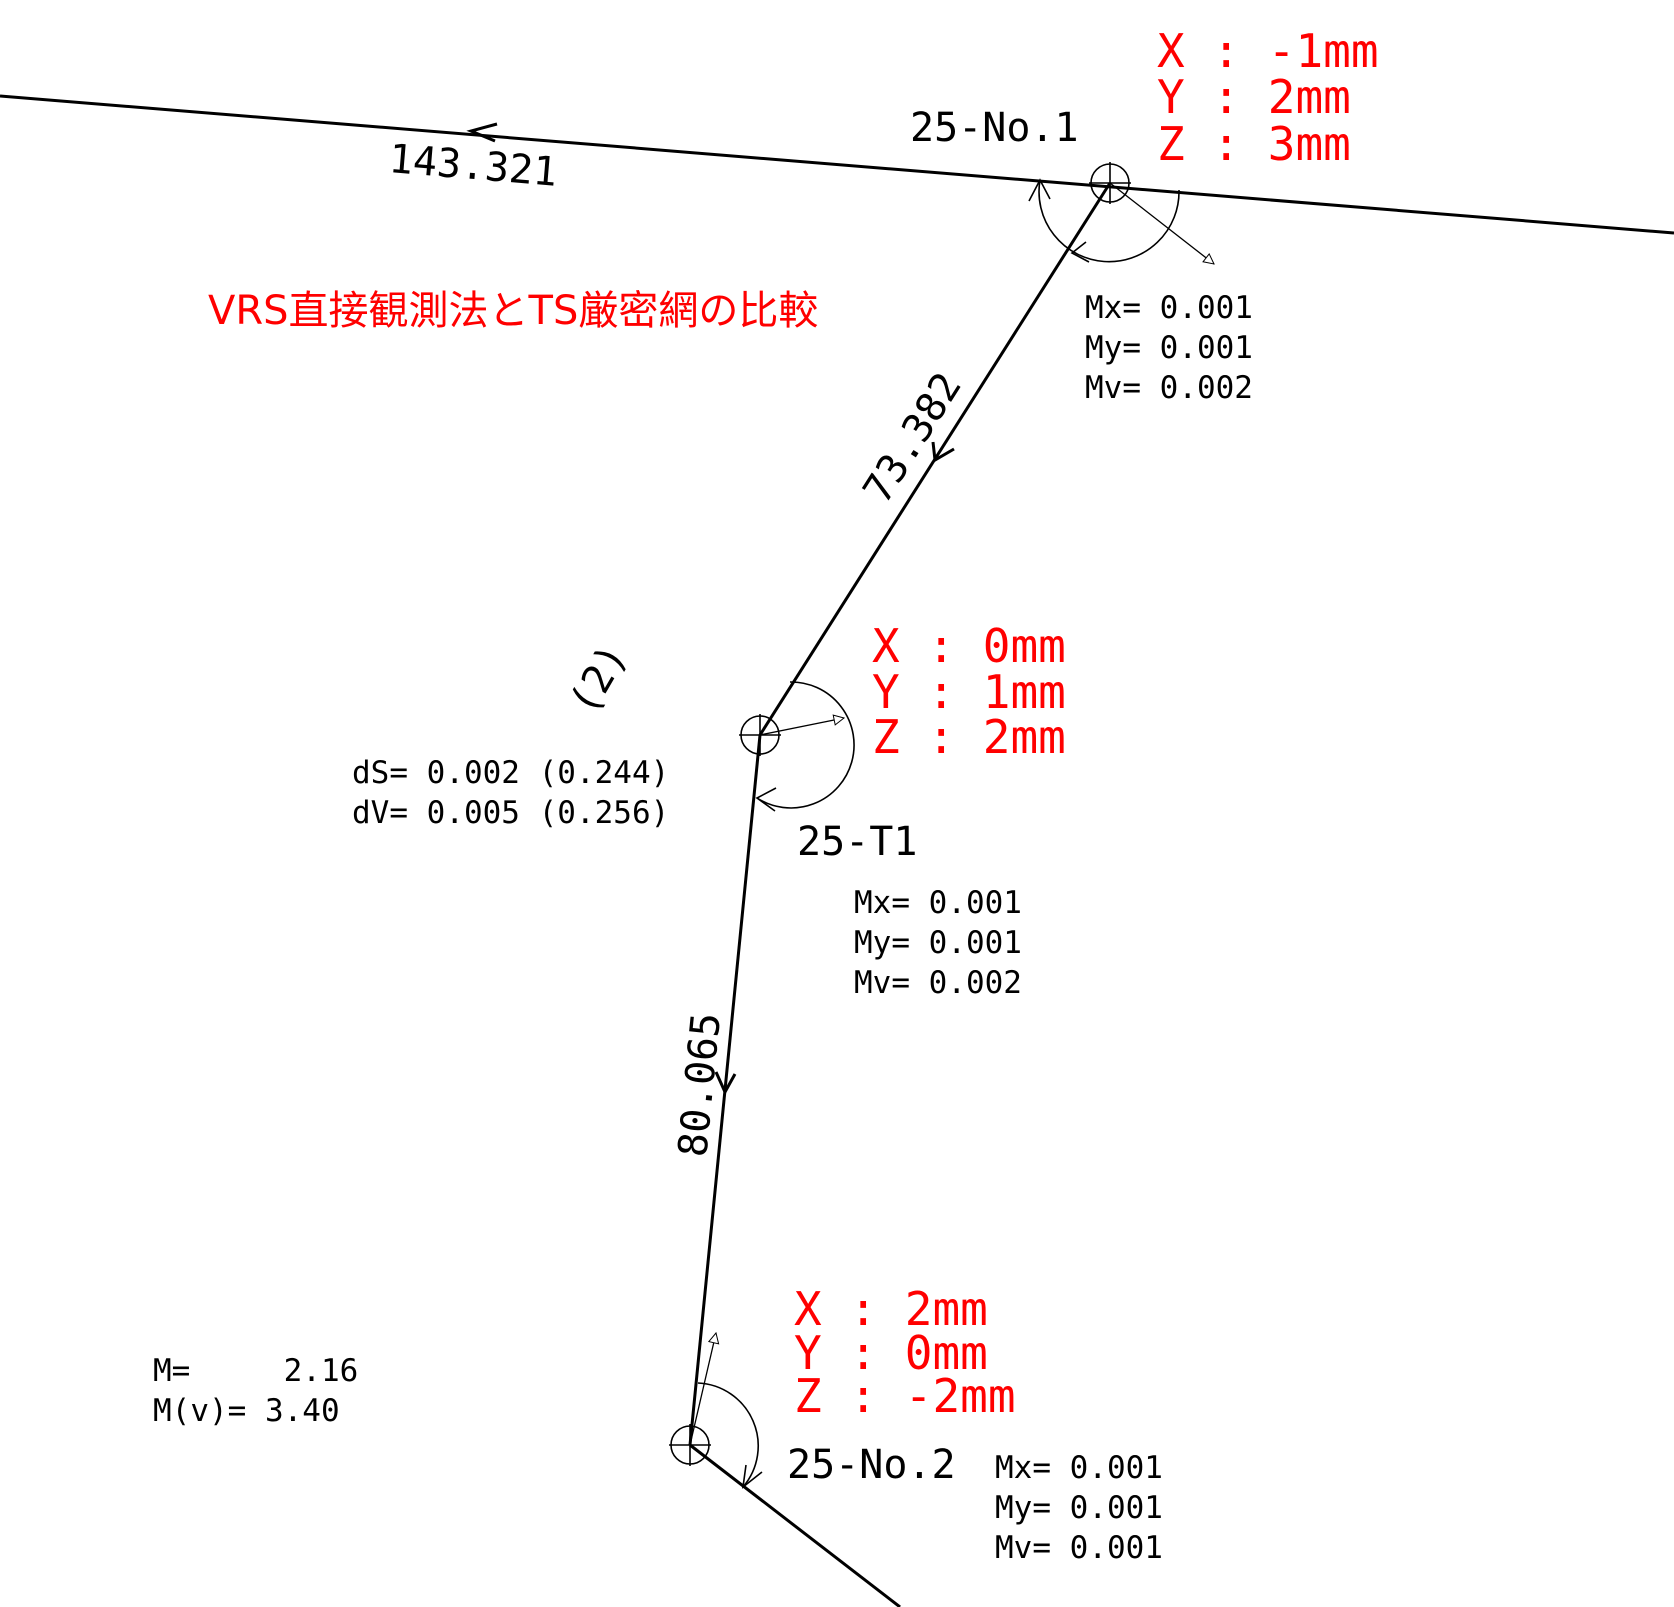 Image resolution: width=1674 pixels, height=1607 pixels. Describe the element at coordinates (837, 164) in the screenshot. I see `baseline-top` at that location.